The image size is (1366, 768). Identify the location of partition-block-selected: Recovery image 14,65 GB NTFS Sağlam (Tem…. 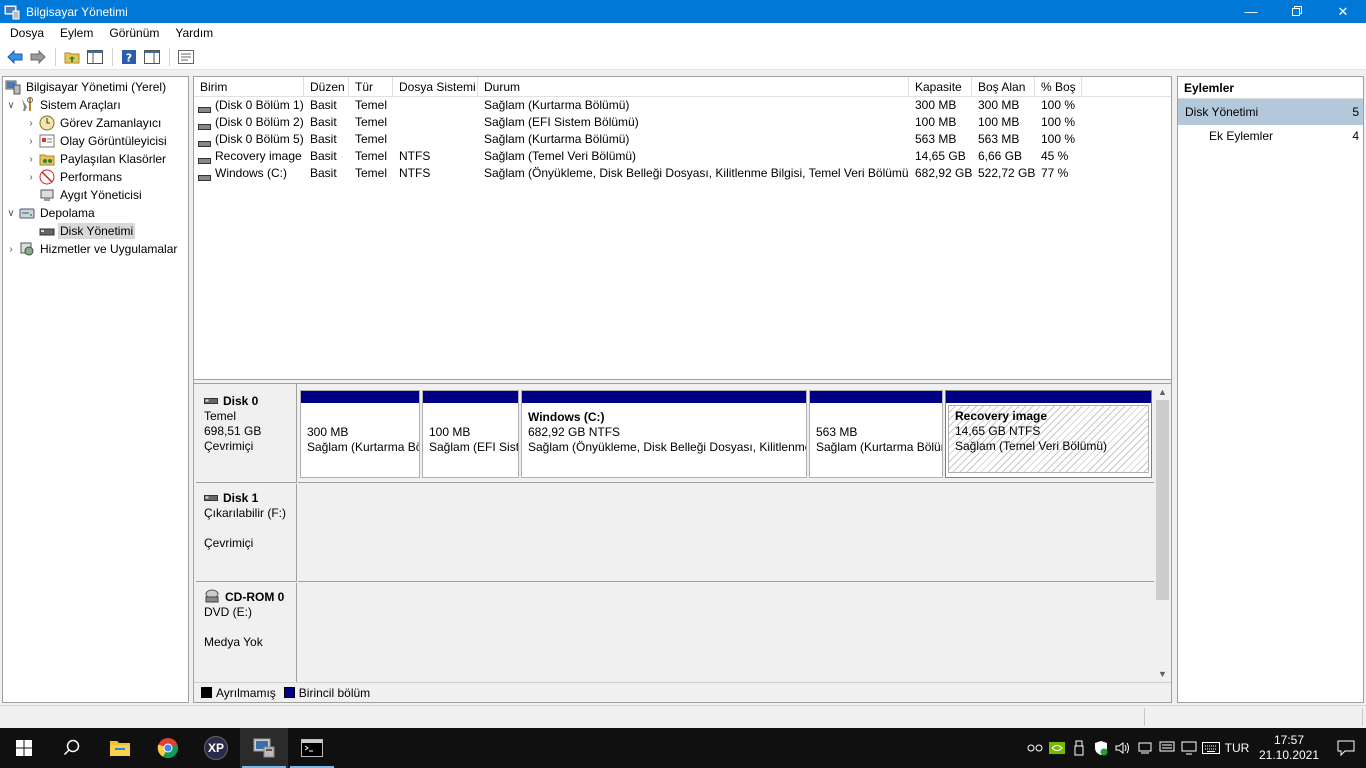
(1048, 434).